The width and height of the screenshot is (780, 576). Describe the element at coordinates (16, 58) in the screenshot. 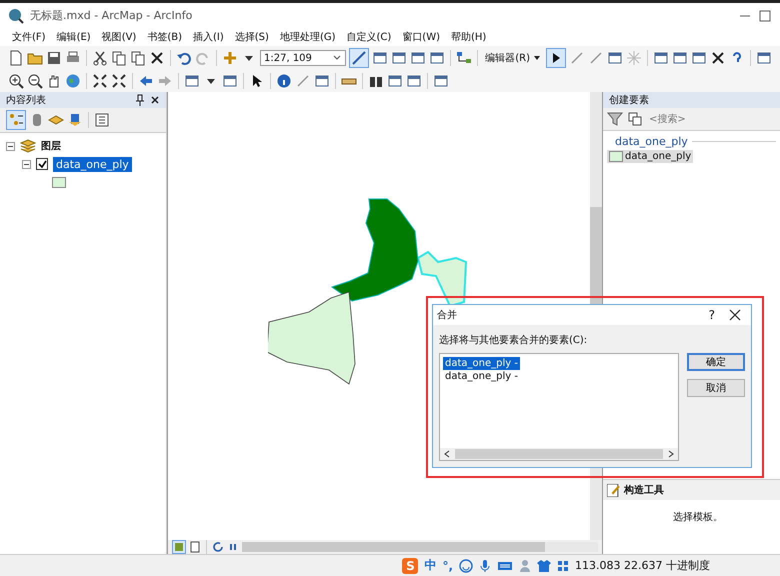

I see `new-document-icon` at that location.